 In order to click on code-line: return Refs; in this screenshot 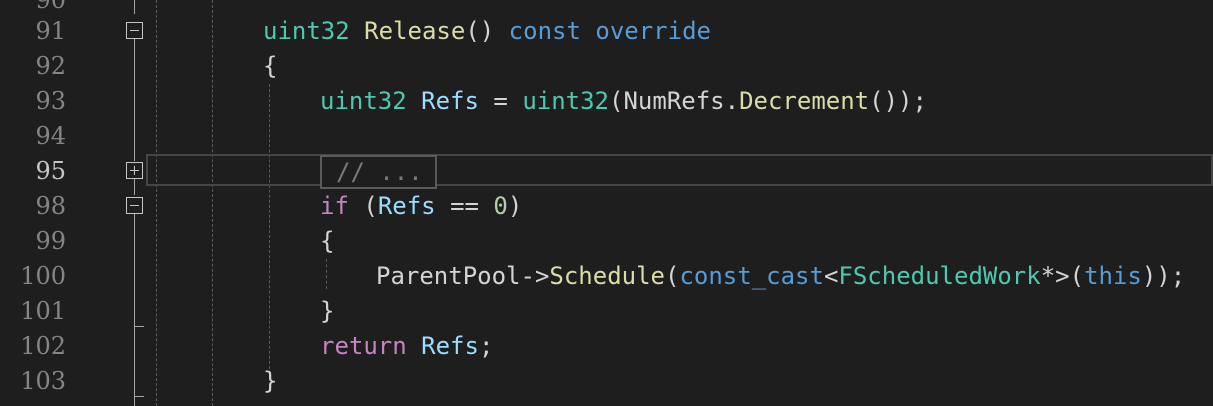, I will do `click(406, 346)`.